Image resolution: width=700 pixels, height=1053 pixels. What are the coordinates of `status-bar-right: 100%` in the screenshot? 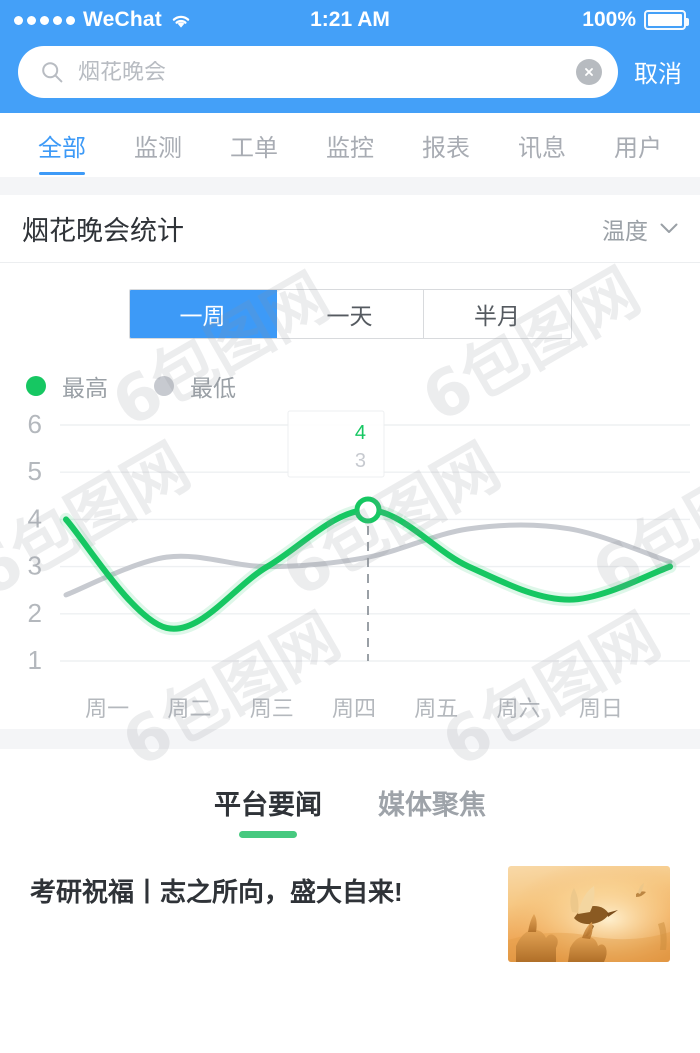 It's located at (539, 20).